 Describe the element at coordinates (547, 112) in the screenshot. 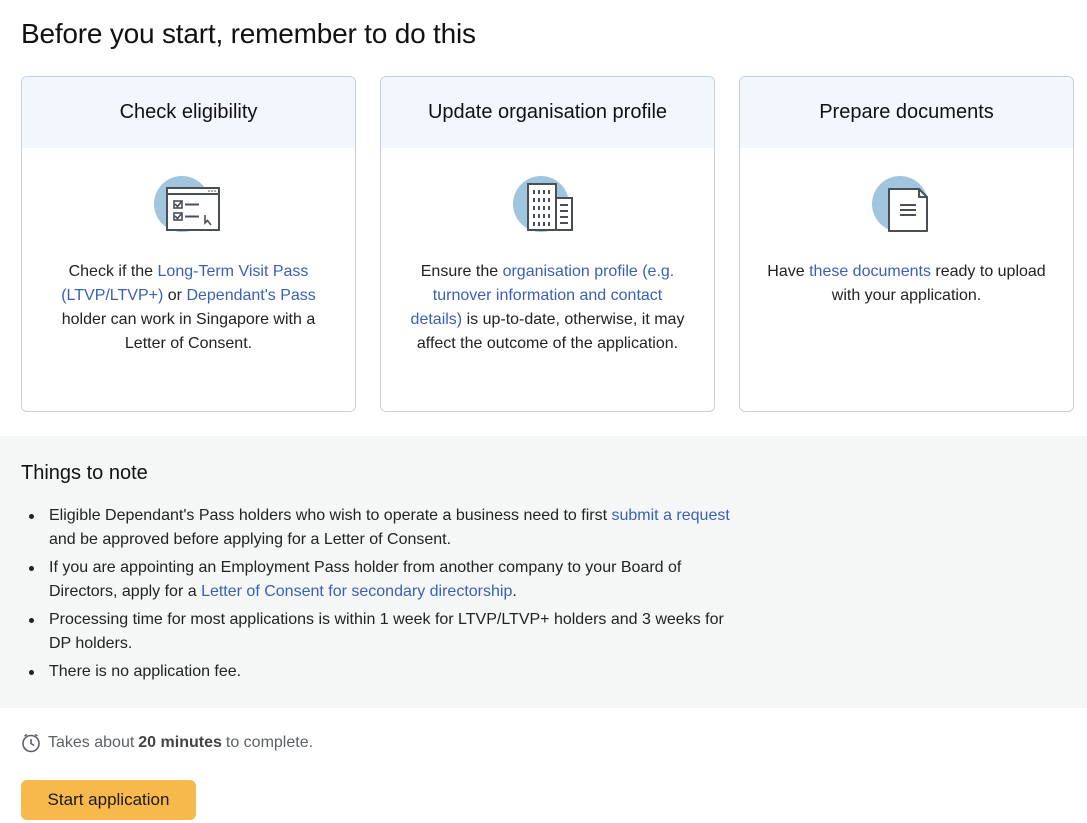

I see `card-title: Update organisation profile` at that location.